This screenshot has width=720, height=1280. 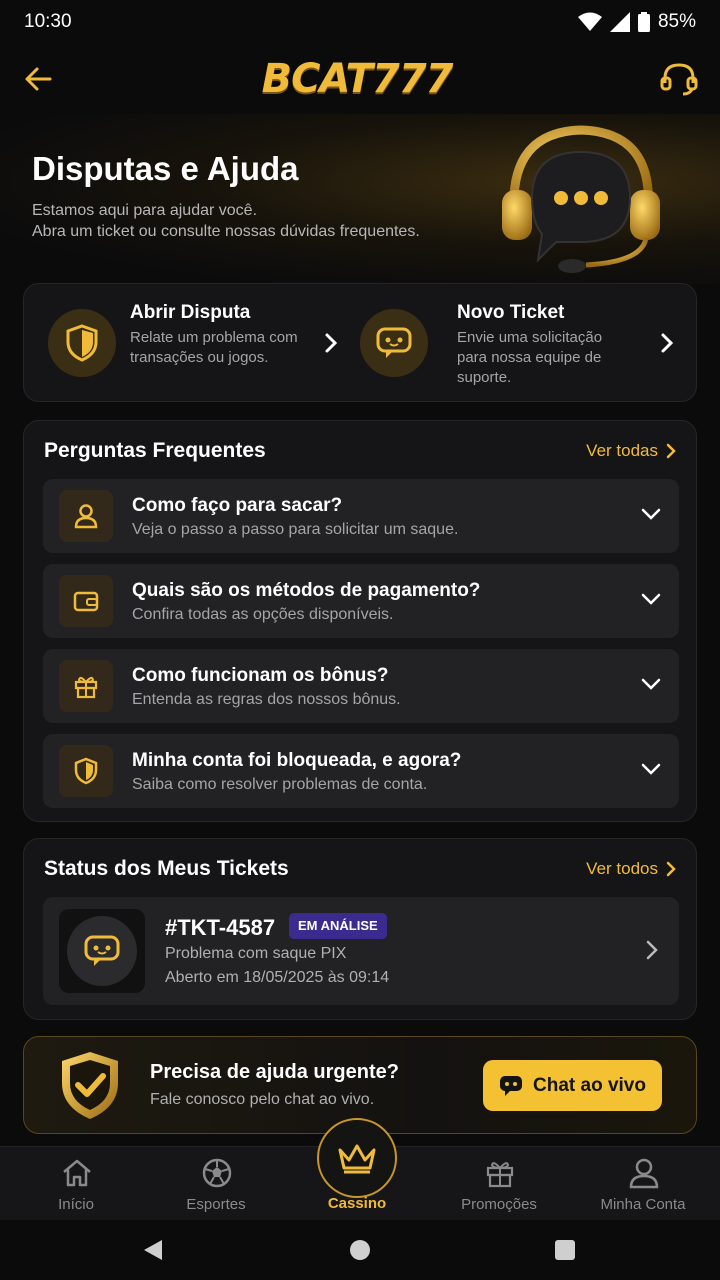 I want to click on home-icon, so click(x=77, y=1173).